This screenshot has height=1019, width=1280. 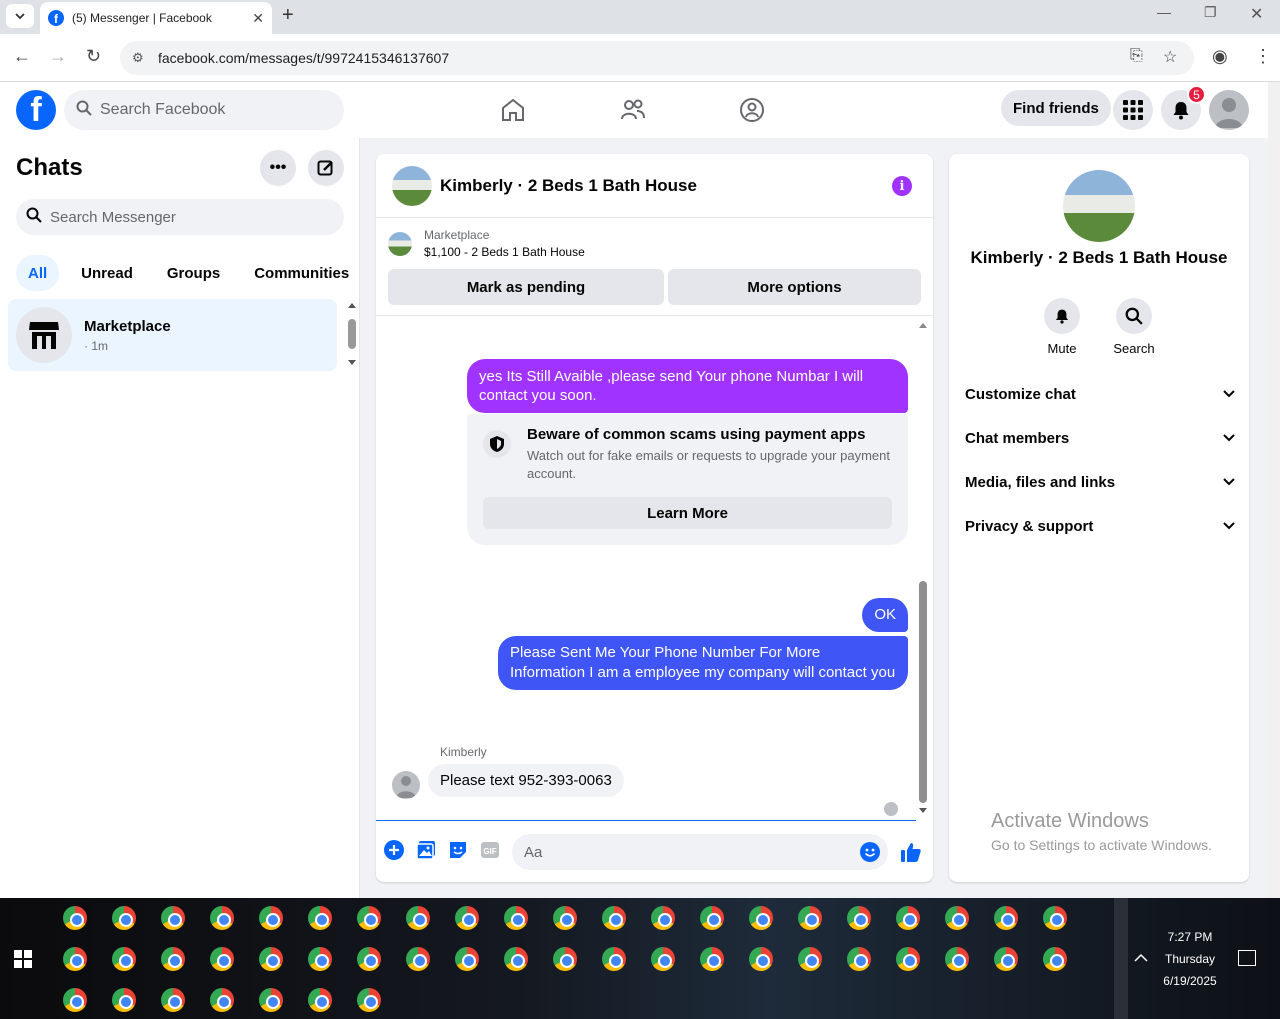 What do you see at coordinates (1190, 959) in the screenshot?
I see `system-clock: 7:27 PM Thursday 6/19/2025` at bounding box center [1190, 959].